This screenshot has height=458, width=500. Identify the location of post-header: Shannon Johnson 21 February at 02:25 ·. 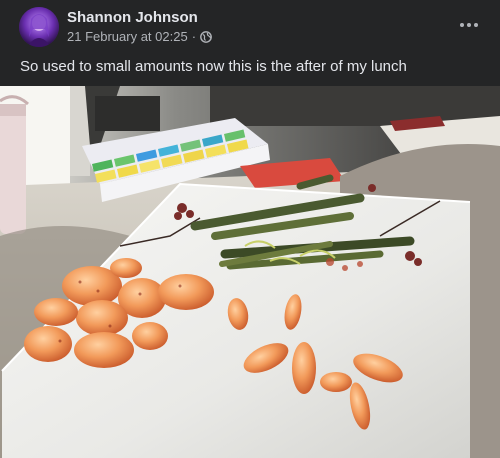
(250, 25).